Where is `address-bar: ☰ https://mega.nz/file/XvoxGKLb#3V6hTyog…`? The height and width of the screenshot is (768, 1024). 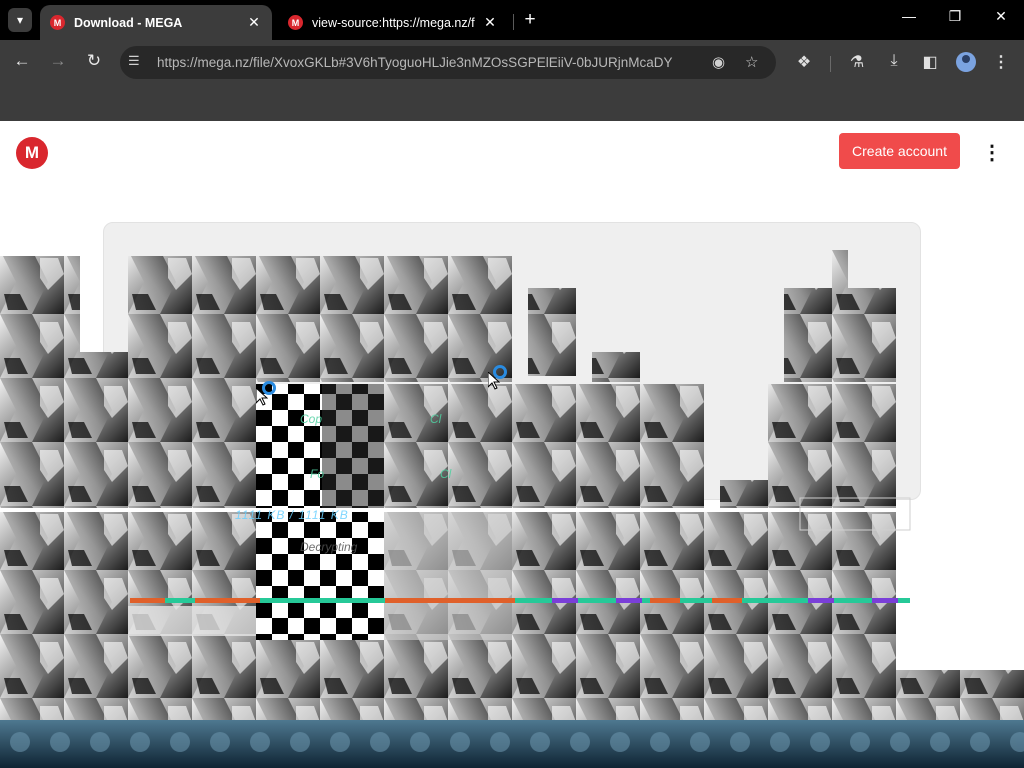
address-bar: ☰ https://mega.nz/file/XvoxGKLb#3V6hTyog… is located at coordinates (448, 62).